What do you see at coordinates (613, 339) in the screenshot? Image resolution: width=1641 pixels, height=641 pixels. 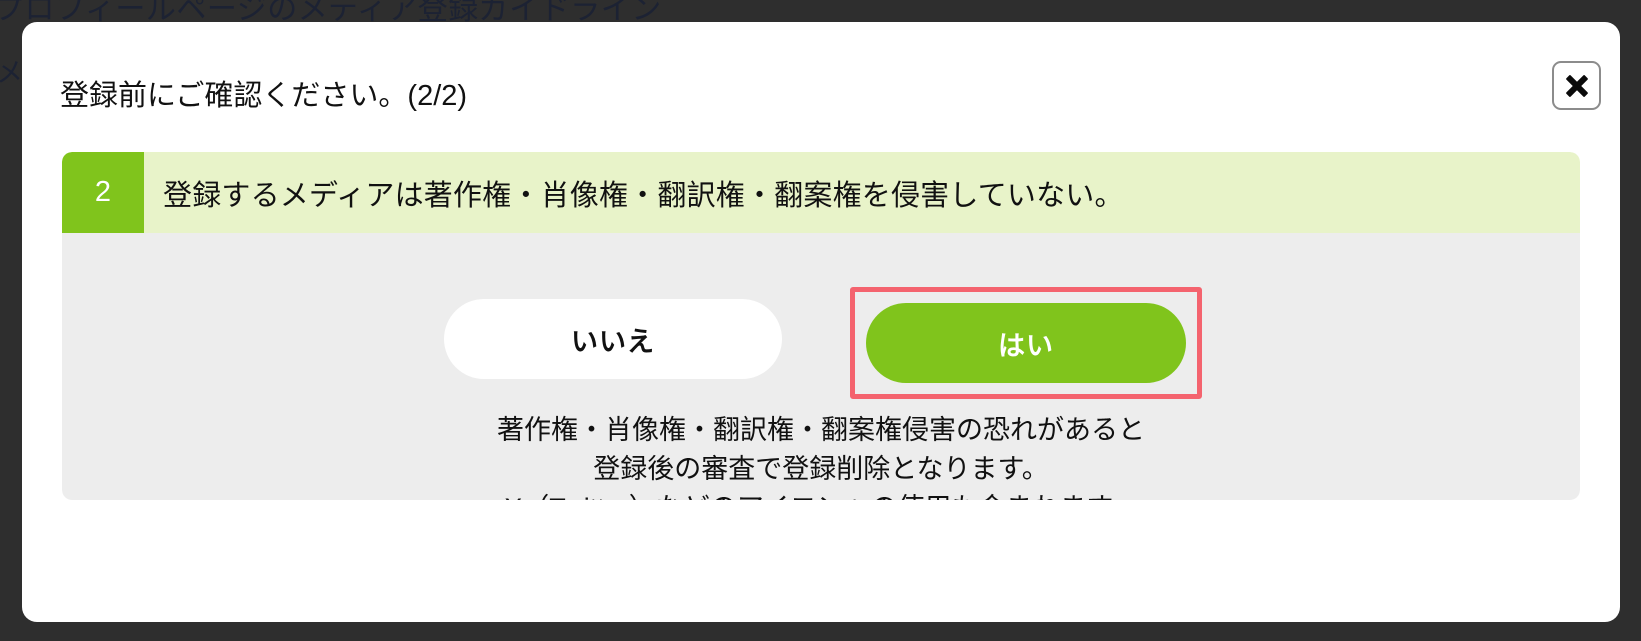 I see `answer-no-button: いいえ` at bounding box center [613, 339].